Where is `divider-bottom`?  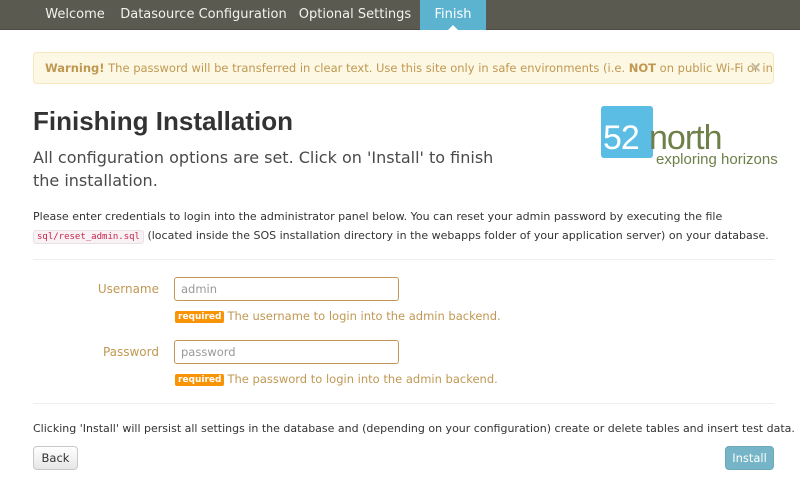
divider-bottom is located at coordinates (403, 403).